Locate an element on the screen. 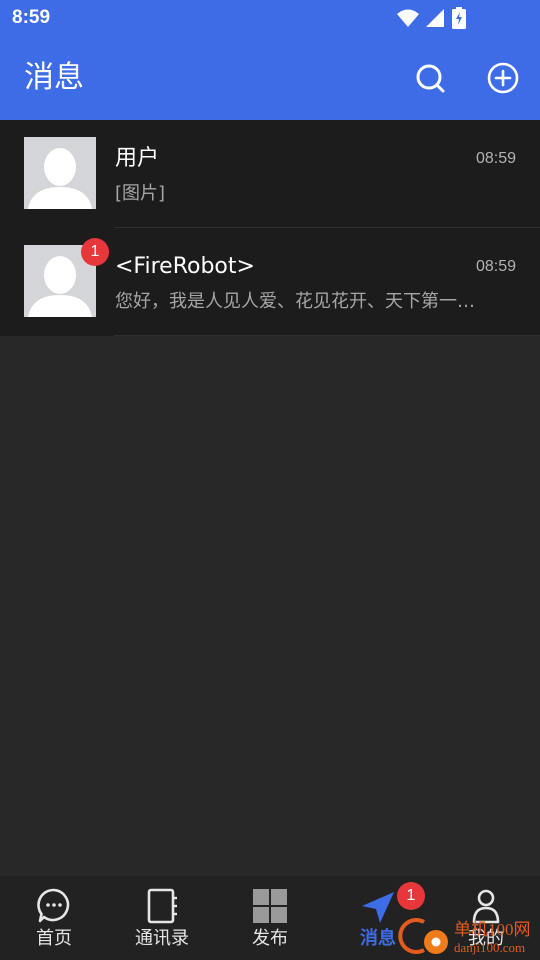  contacts-book-icon is located at coordinates (162, 906).